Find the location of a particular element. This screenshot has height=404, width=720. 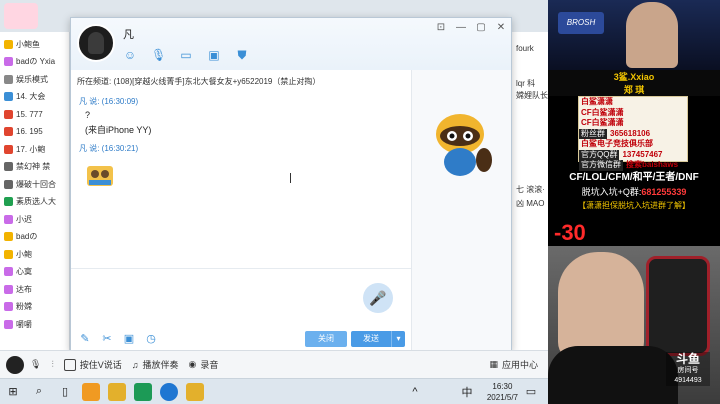

emoji-menu-icon: ☺ is located at coordinates (130, 55).